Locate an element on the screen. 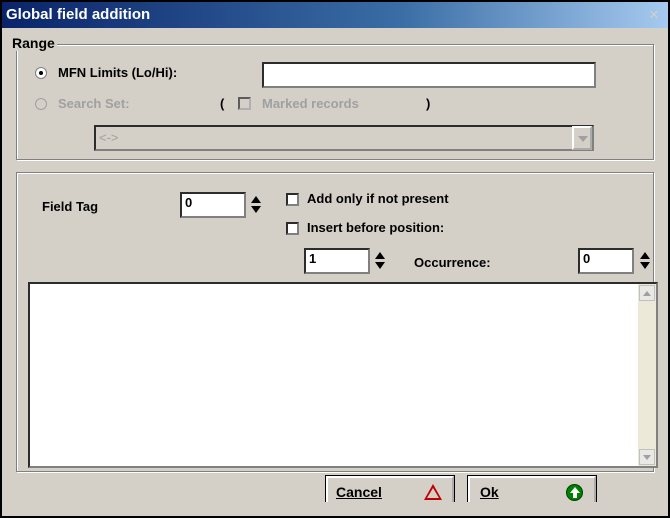 This screenshot has height=518, width=670. occurrence-spinner is located at coordinates (645, 261).